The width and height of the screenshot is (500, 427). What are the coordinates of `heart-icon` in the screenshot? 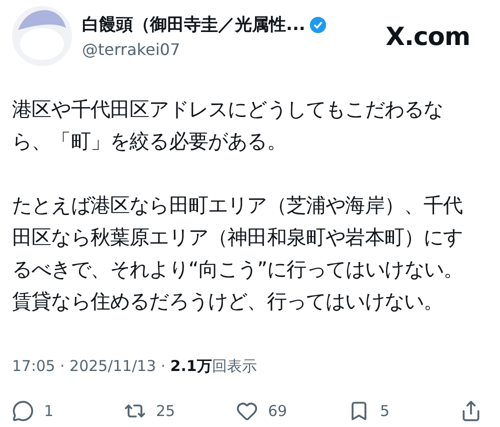 It's located at (247, 411).